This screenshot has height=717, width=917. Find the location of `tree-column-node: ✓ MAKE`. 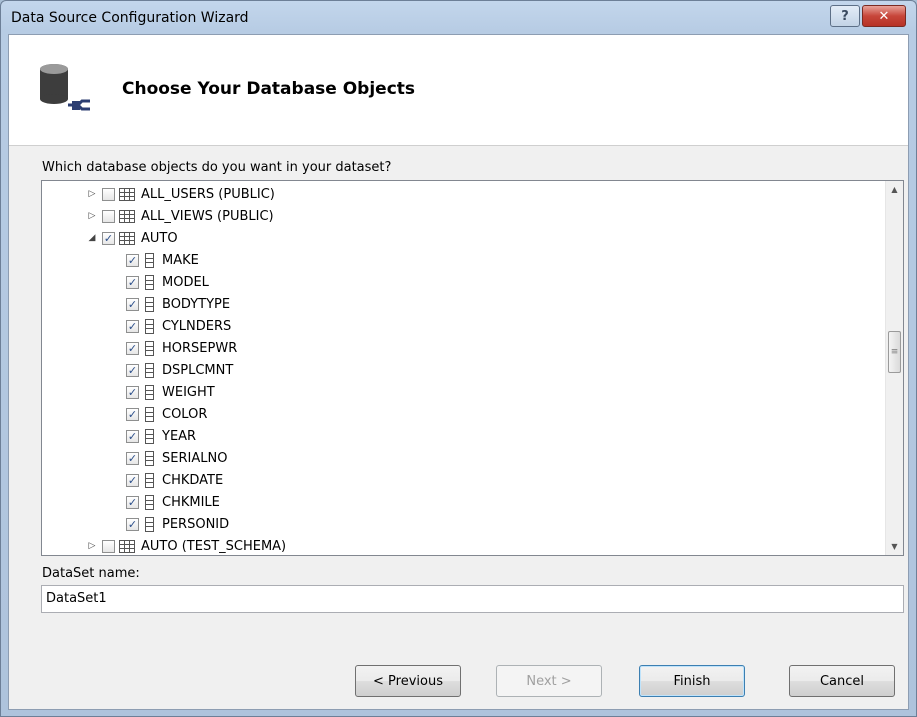

tree-column-node: ✓ MAKE is located at coordinates (162, 260).